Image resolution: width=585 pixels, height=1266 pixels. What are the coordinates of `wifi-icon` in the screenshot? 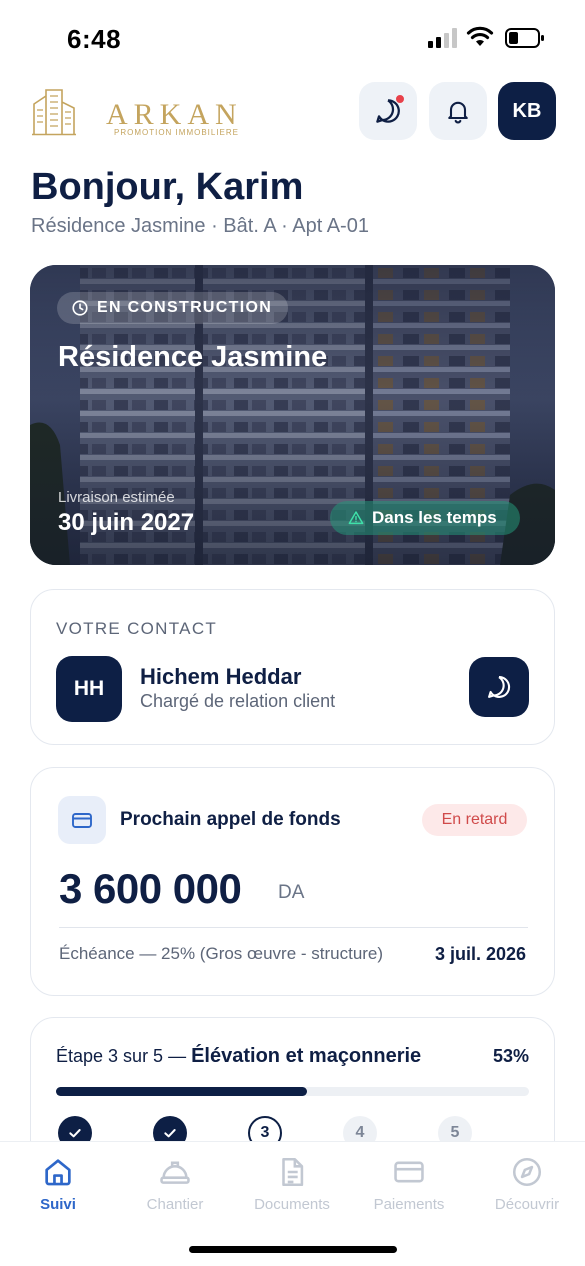 It's located at (480, 36).